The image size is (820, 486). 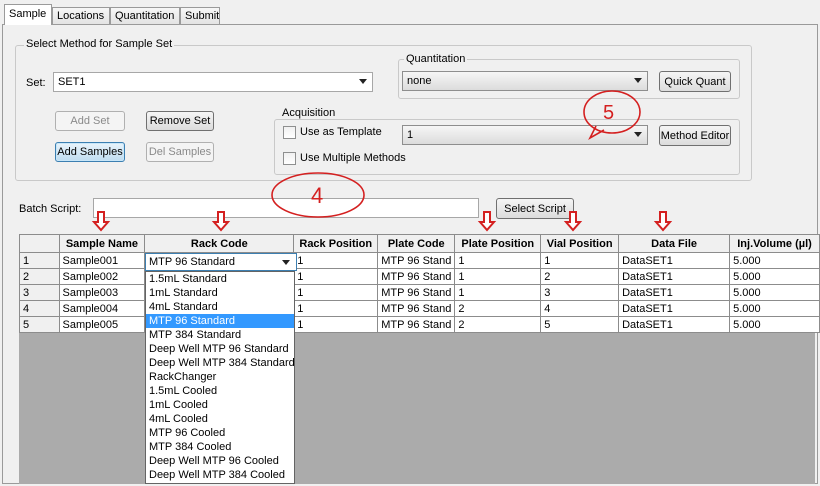 What do you see at coordinates (317, 195) in the screenshot?
I see `annotation-number-4: 4` at bounding box center [317, 195].